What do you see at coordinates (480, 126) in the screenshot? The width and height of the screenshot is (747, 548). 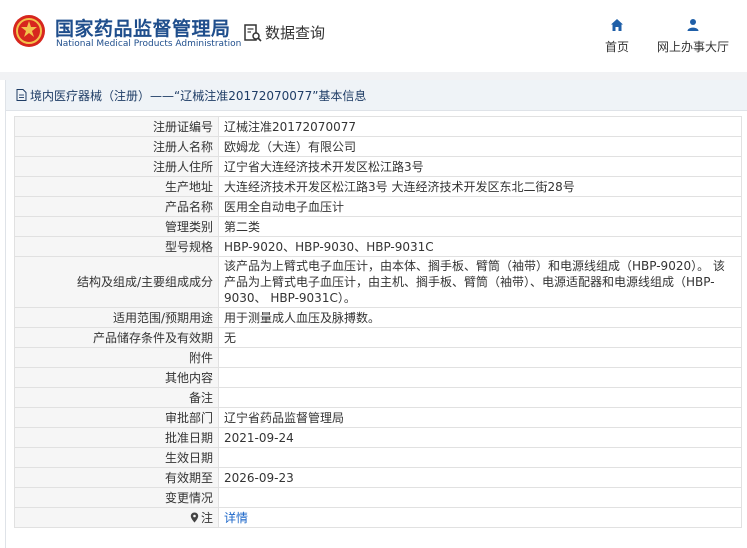 I see `row-value: 辽械注准20172070077` at bounding box center [480, 126].